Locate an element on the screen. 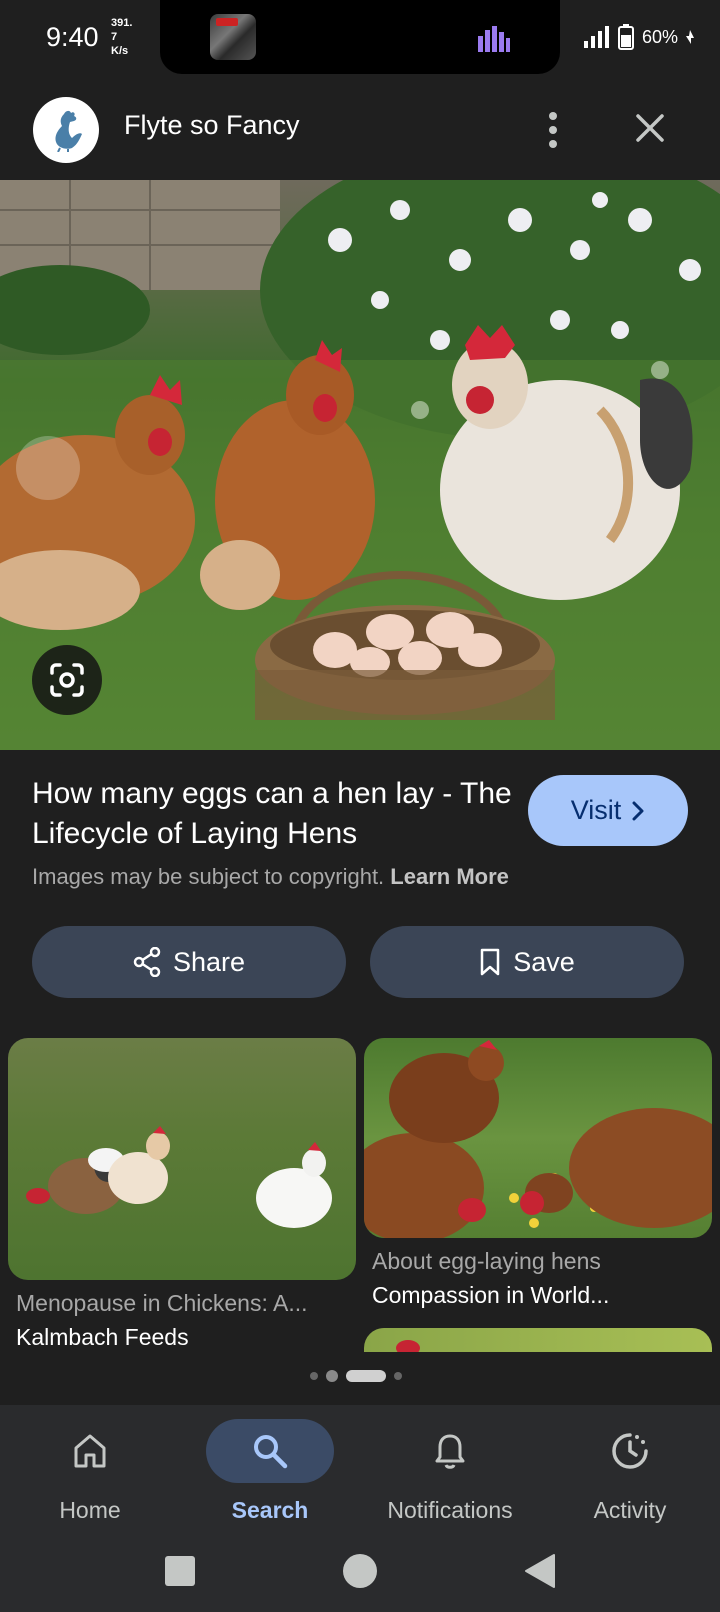 The image size is (720, 1612). media-thumbnail is located at coordinates (233, 37).